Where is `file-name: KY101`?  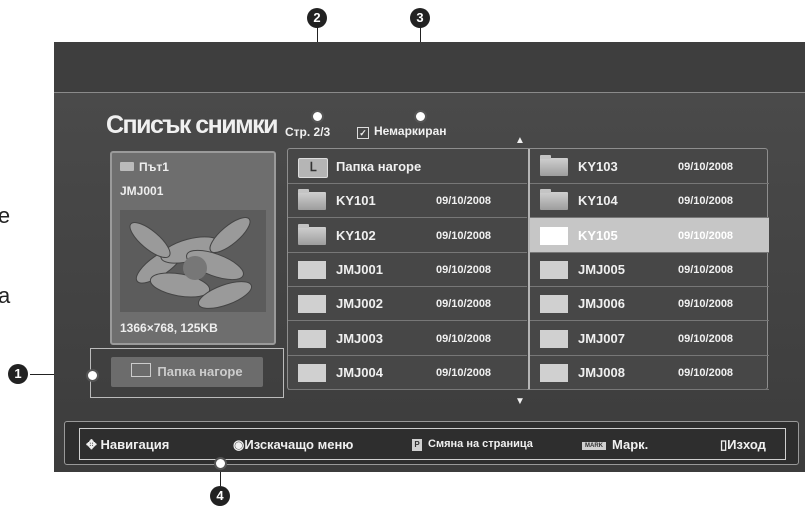 file-name: KY101 is located at coordinates (356, 201).